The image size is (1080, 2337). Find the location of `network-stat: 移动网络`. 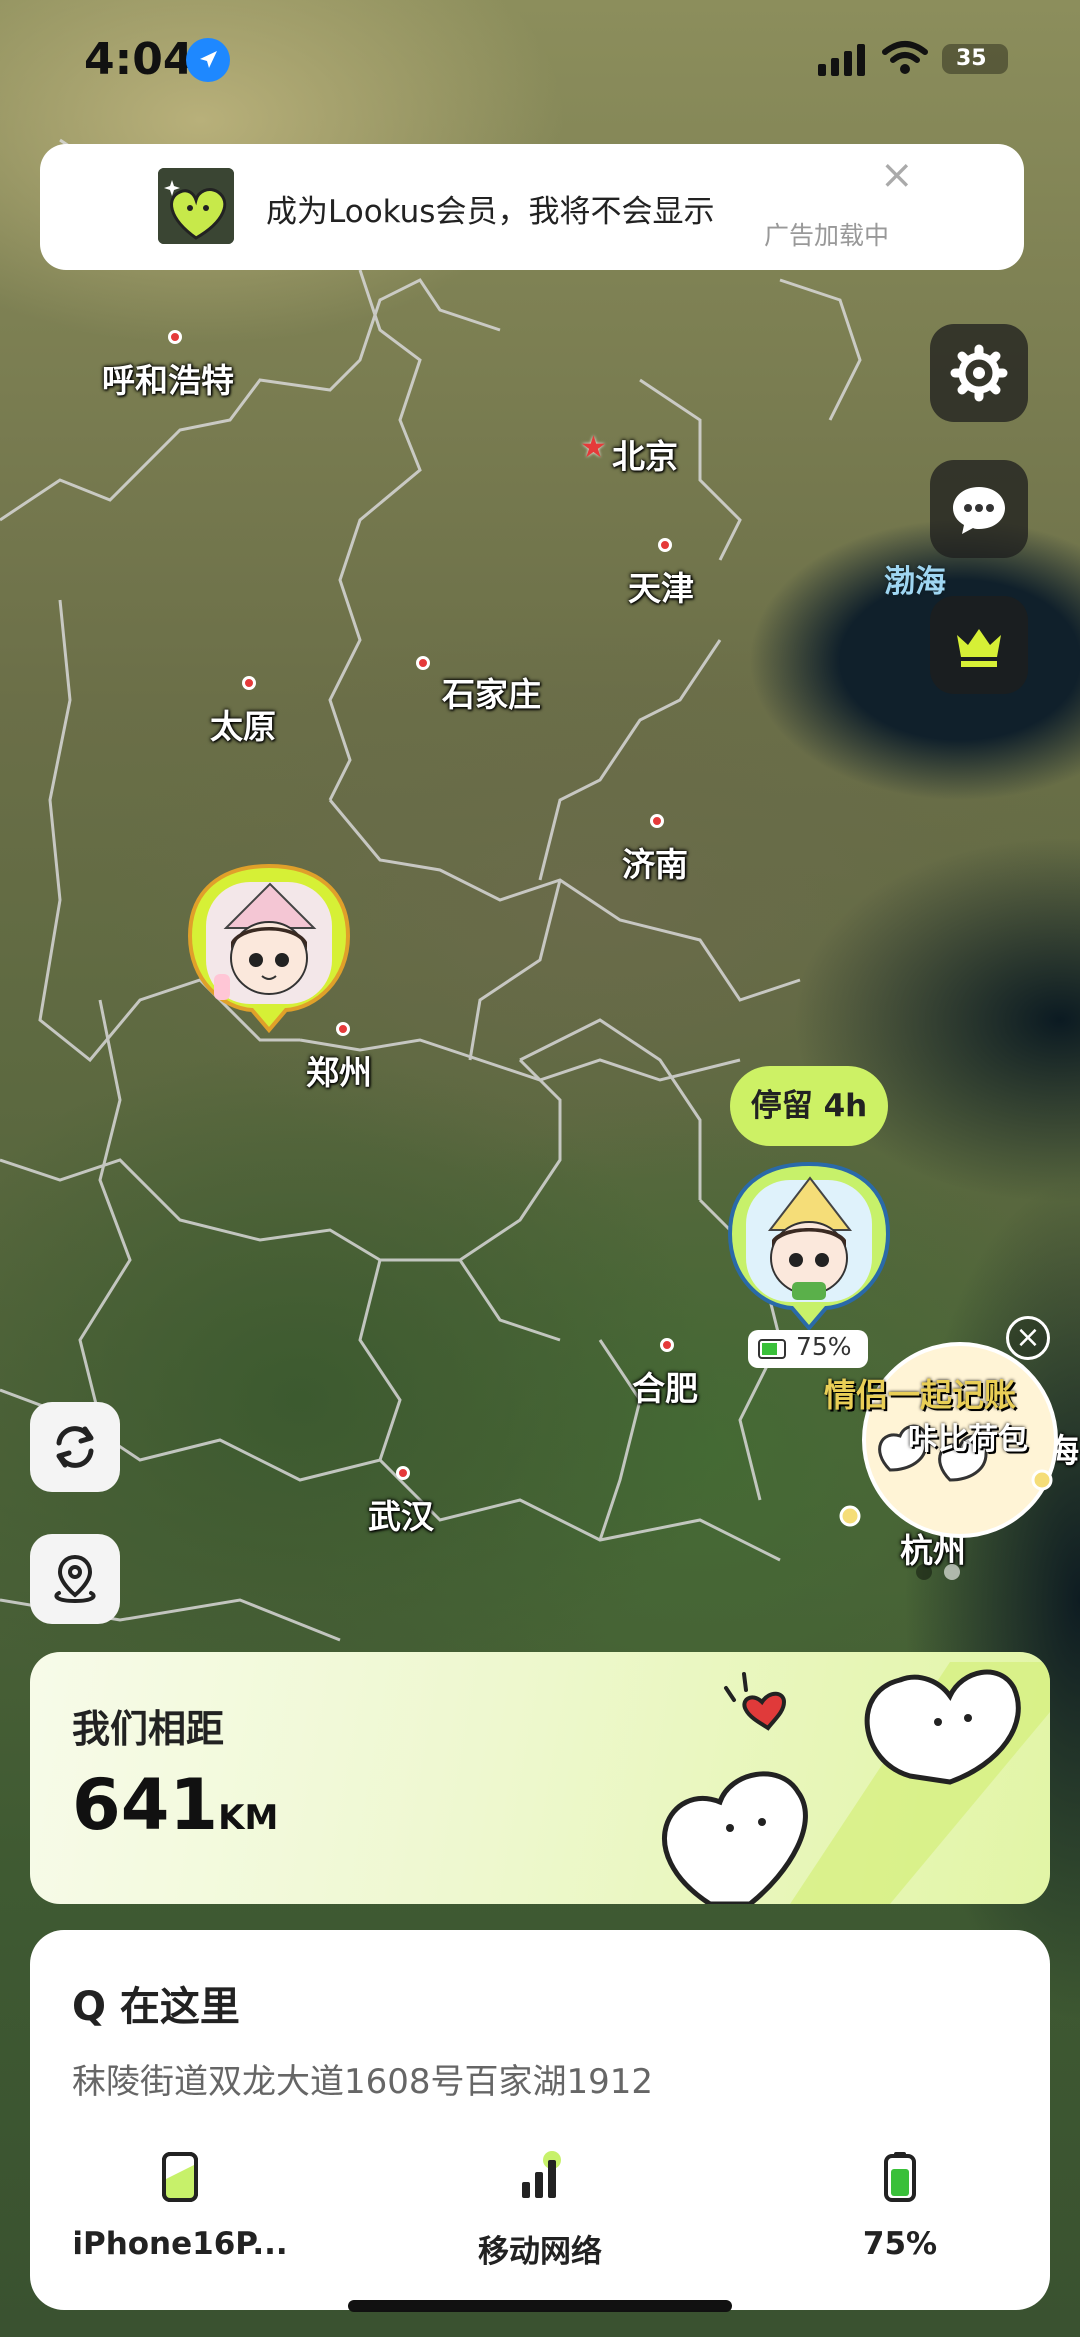

network-stat: 移动网络 is located at coordinates (540, 2210).